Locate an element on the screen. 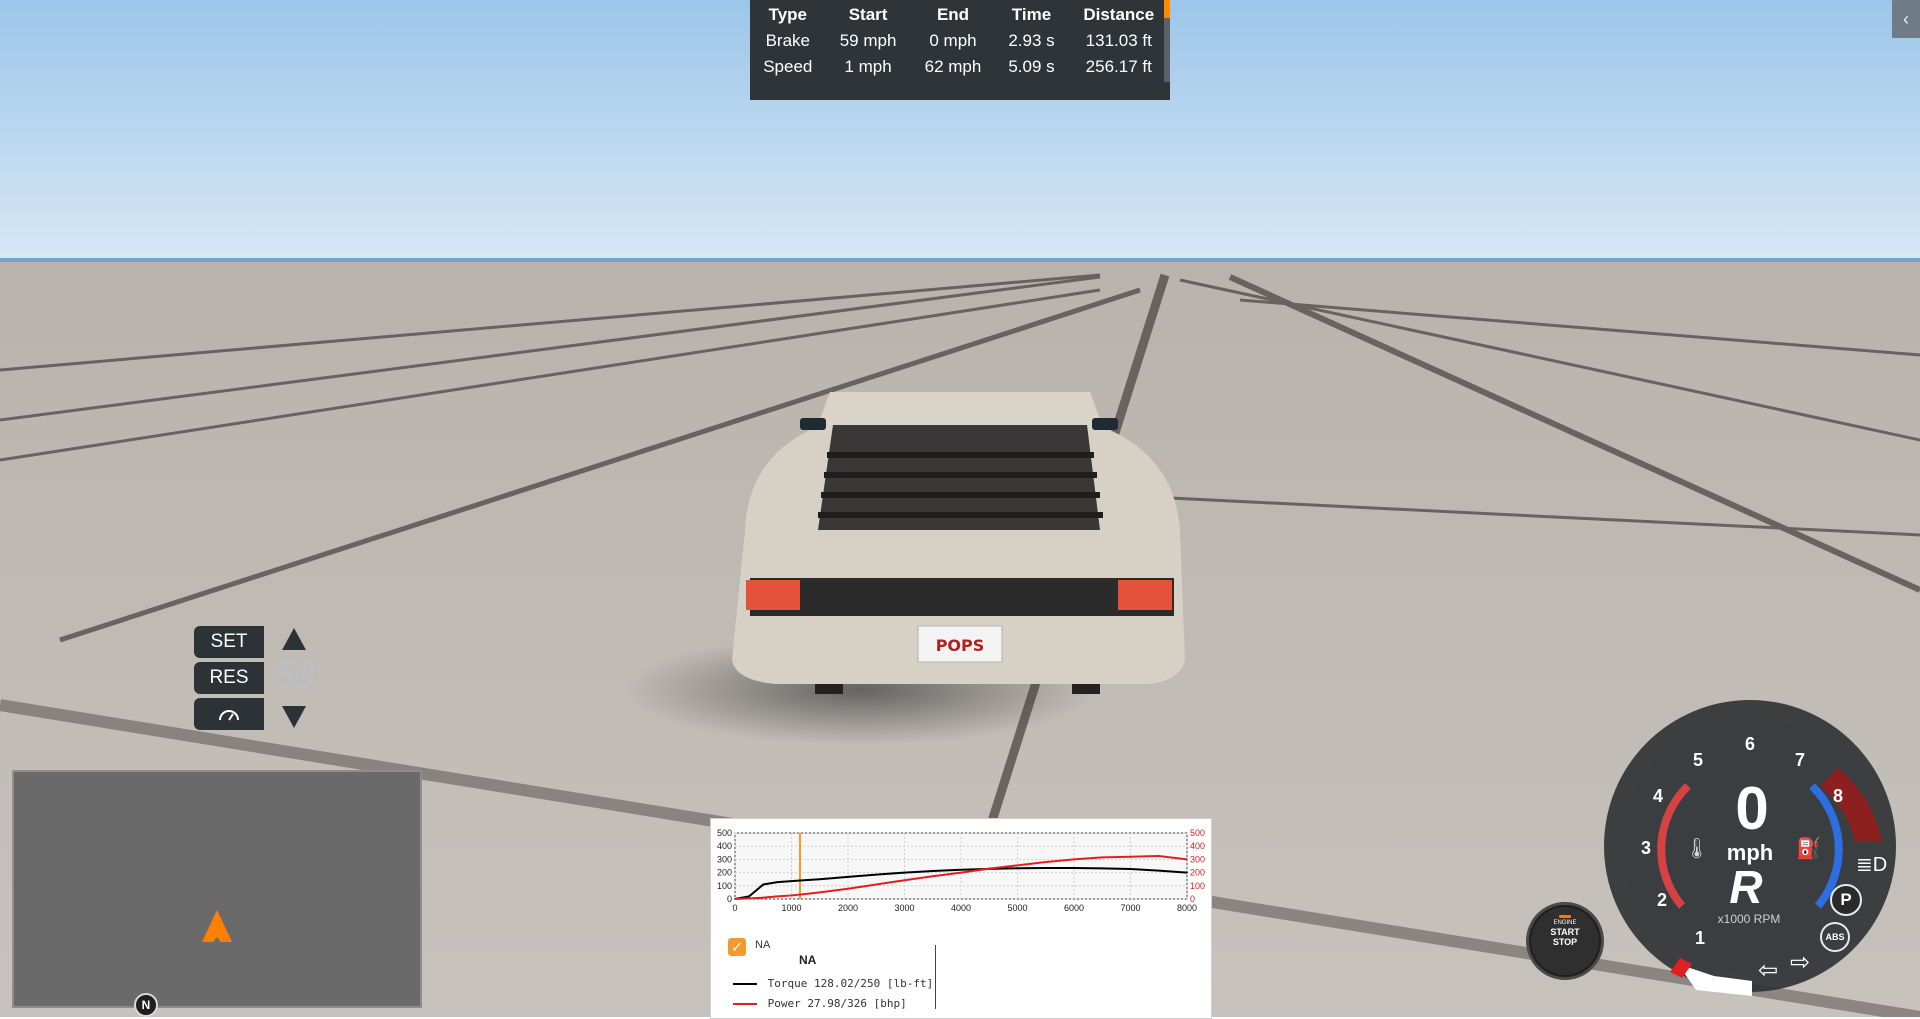 The image size is (1920, 1019). turn-signal-right-icon: ⇨ is located at coordinates (1800, 962).